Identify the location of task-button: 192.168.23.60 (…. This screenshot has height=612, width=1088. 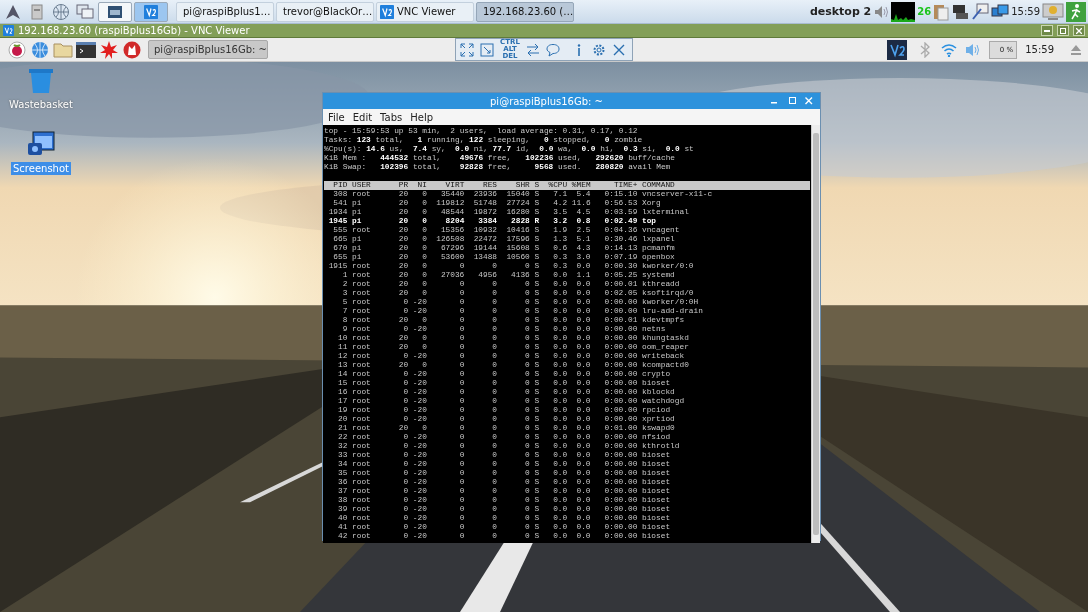
(525, 11).